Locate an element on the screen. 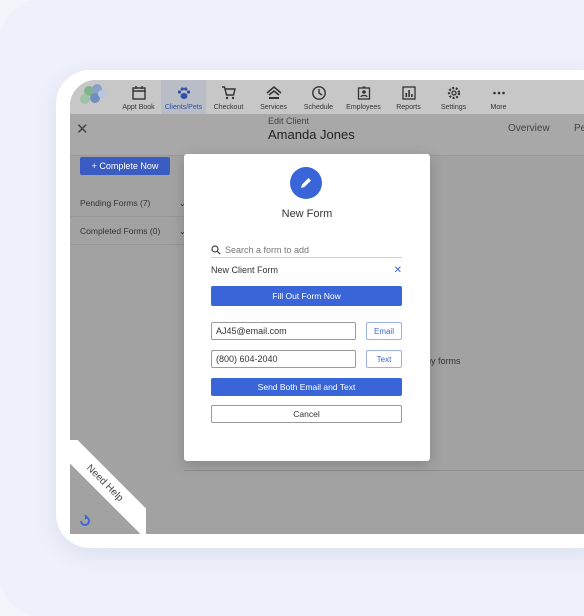 Image resolution: width=584 pixels, height=616 pixels. pencil-icon is located at coordinates (306, 183).